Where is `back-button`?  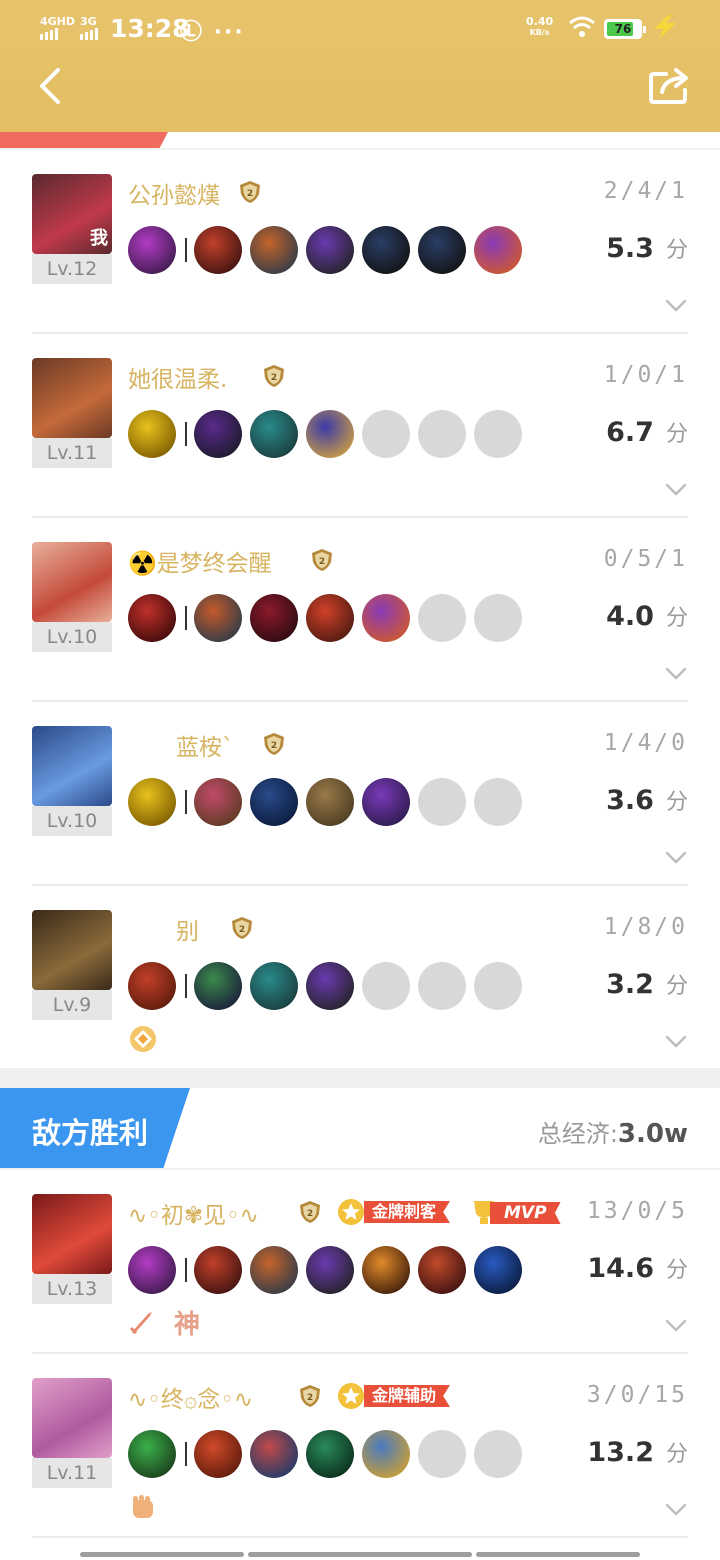 back-button is located at coordinates (51, 86).